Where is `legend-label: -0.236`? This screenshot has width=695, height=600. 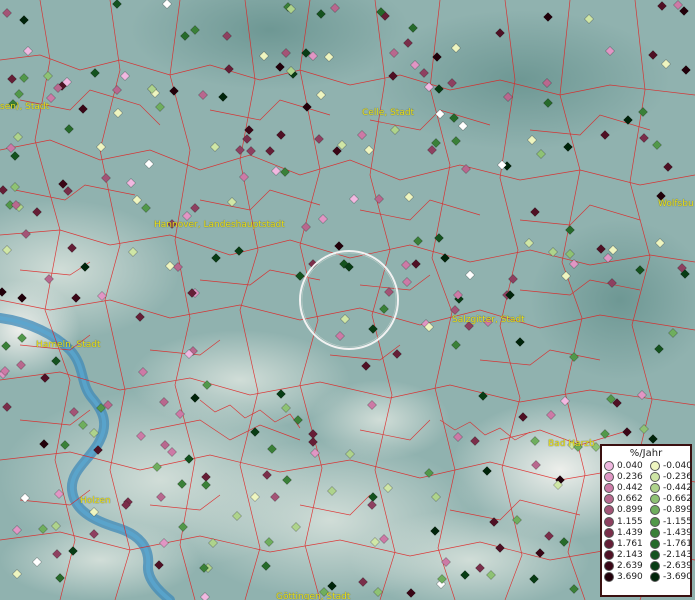
legend-label: -0.236 is located at coordinates (678, 476).